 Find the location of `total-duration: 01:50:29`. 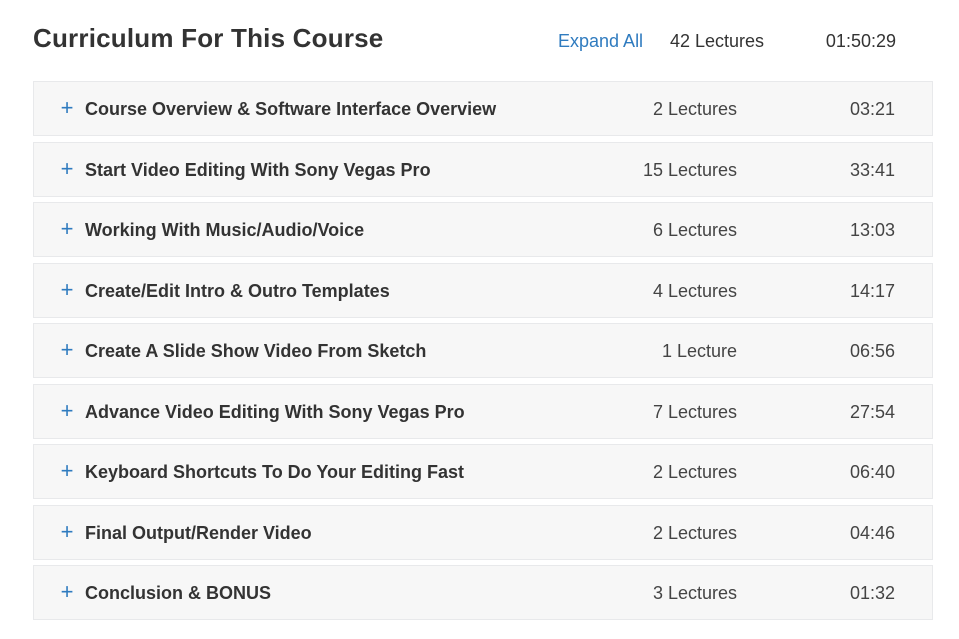

total-duration: 01:50:29 is located at coordinates (860, 41).